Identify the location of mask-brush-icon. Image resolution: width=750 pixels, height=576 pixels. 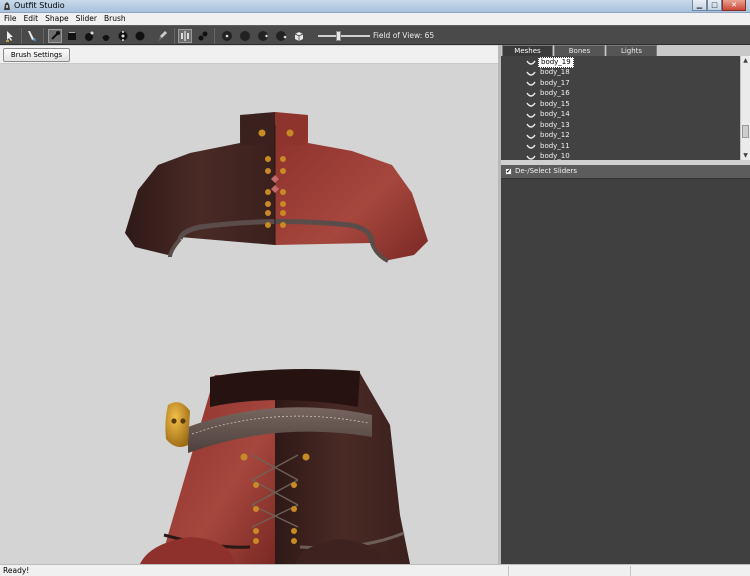
(55, 36).